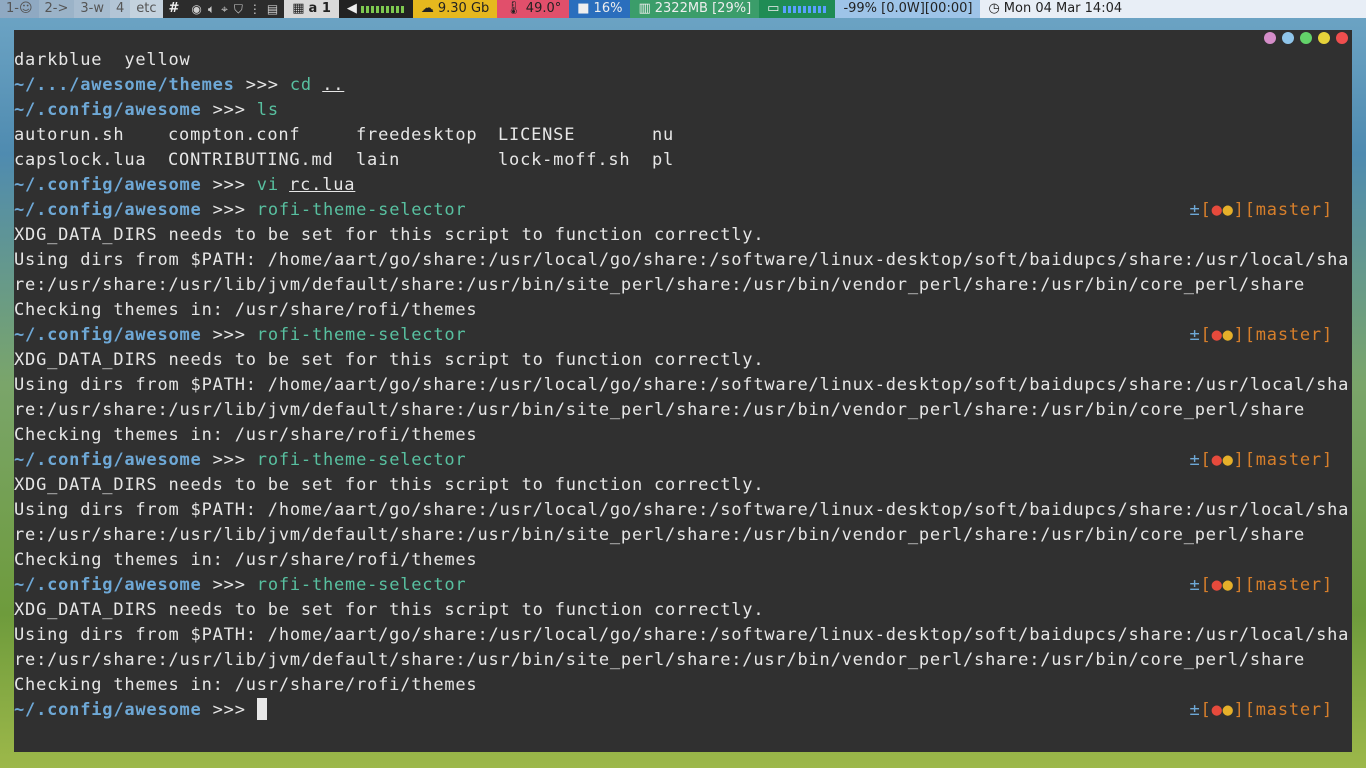  Describe the element at coordinates (224, 9) in the screenshot. I see `location-icon: ⌖` at that location.